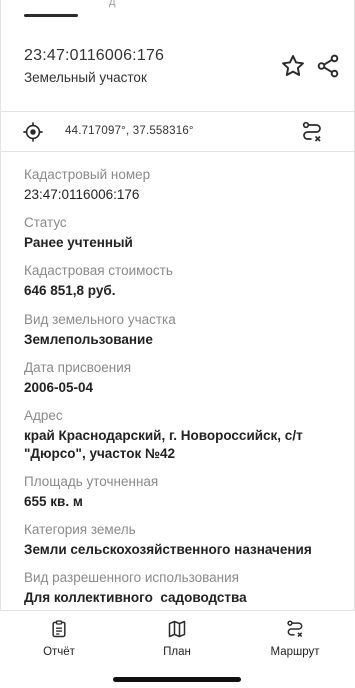 The height and width of the screenshot is (688, 355). What do you see at coordinates (80, 529) in the screenshot?
I see `field-label: Категория земель` at bounding box center [80, 529].